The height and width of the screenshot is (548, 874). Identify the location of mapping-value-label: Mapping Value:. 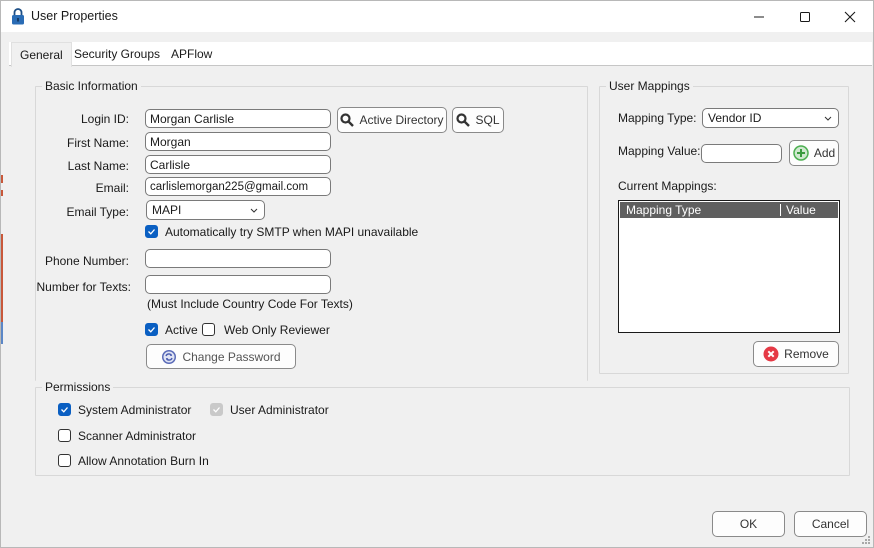
(659, 151).